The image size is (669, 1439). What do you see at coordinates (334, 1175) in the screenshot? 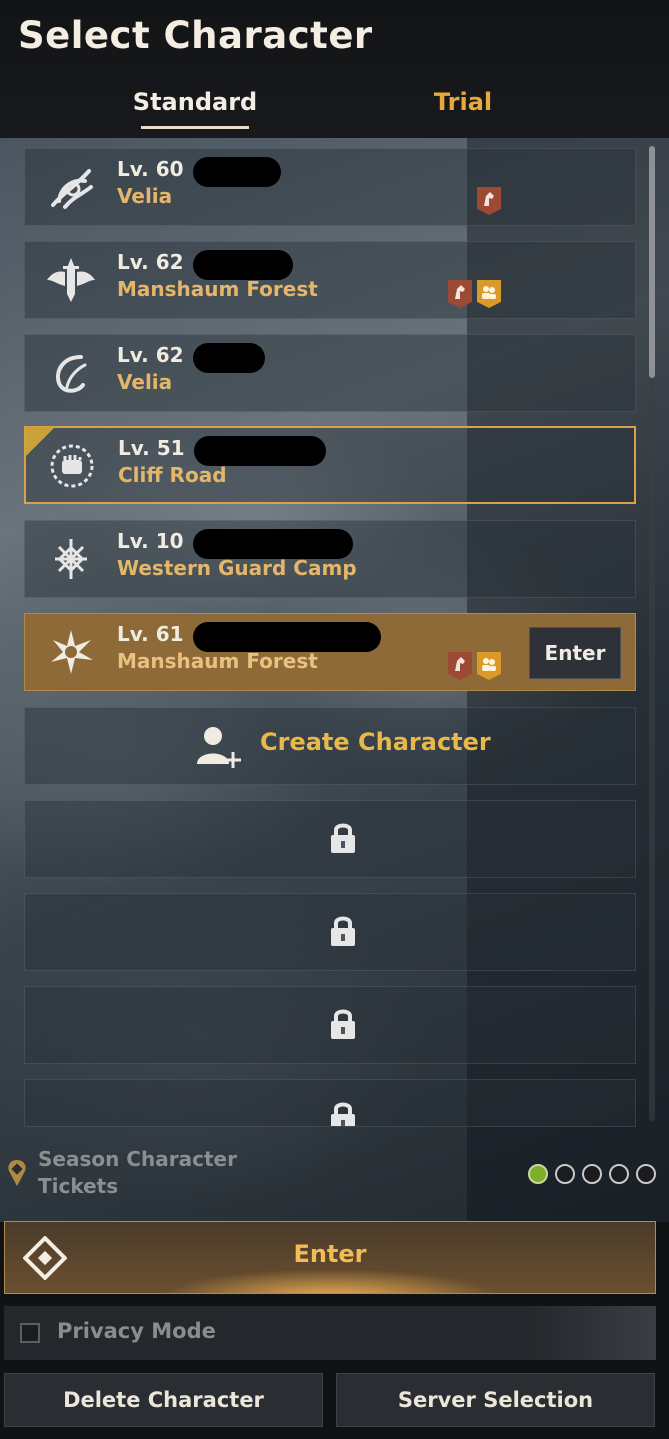
I see `season-tickets: Season Character Tickets` at bounding box center [334, 1175].